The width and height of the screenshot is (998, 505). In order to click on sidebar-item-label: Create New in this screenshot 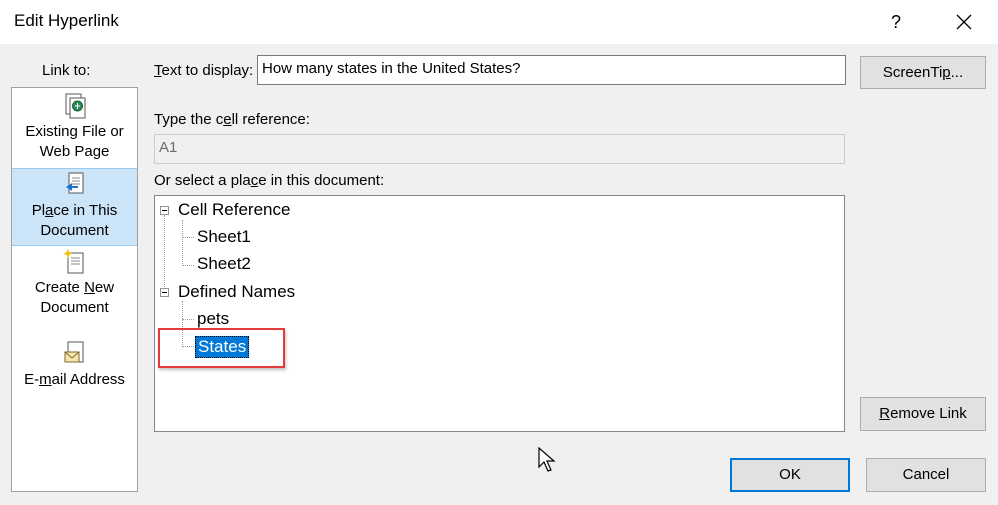, I will do `click(74, 287)`.